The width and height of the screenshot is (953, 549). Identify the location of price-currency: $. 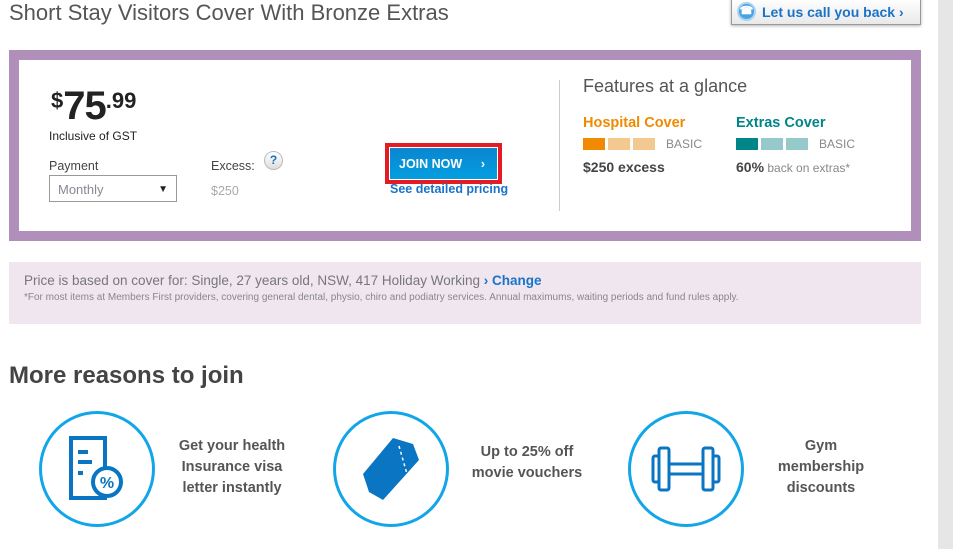
(57, 100).